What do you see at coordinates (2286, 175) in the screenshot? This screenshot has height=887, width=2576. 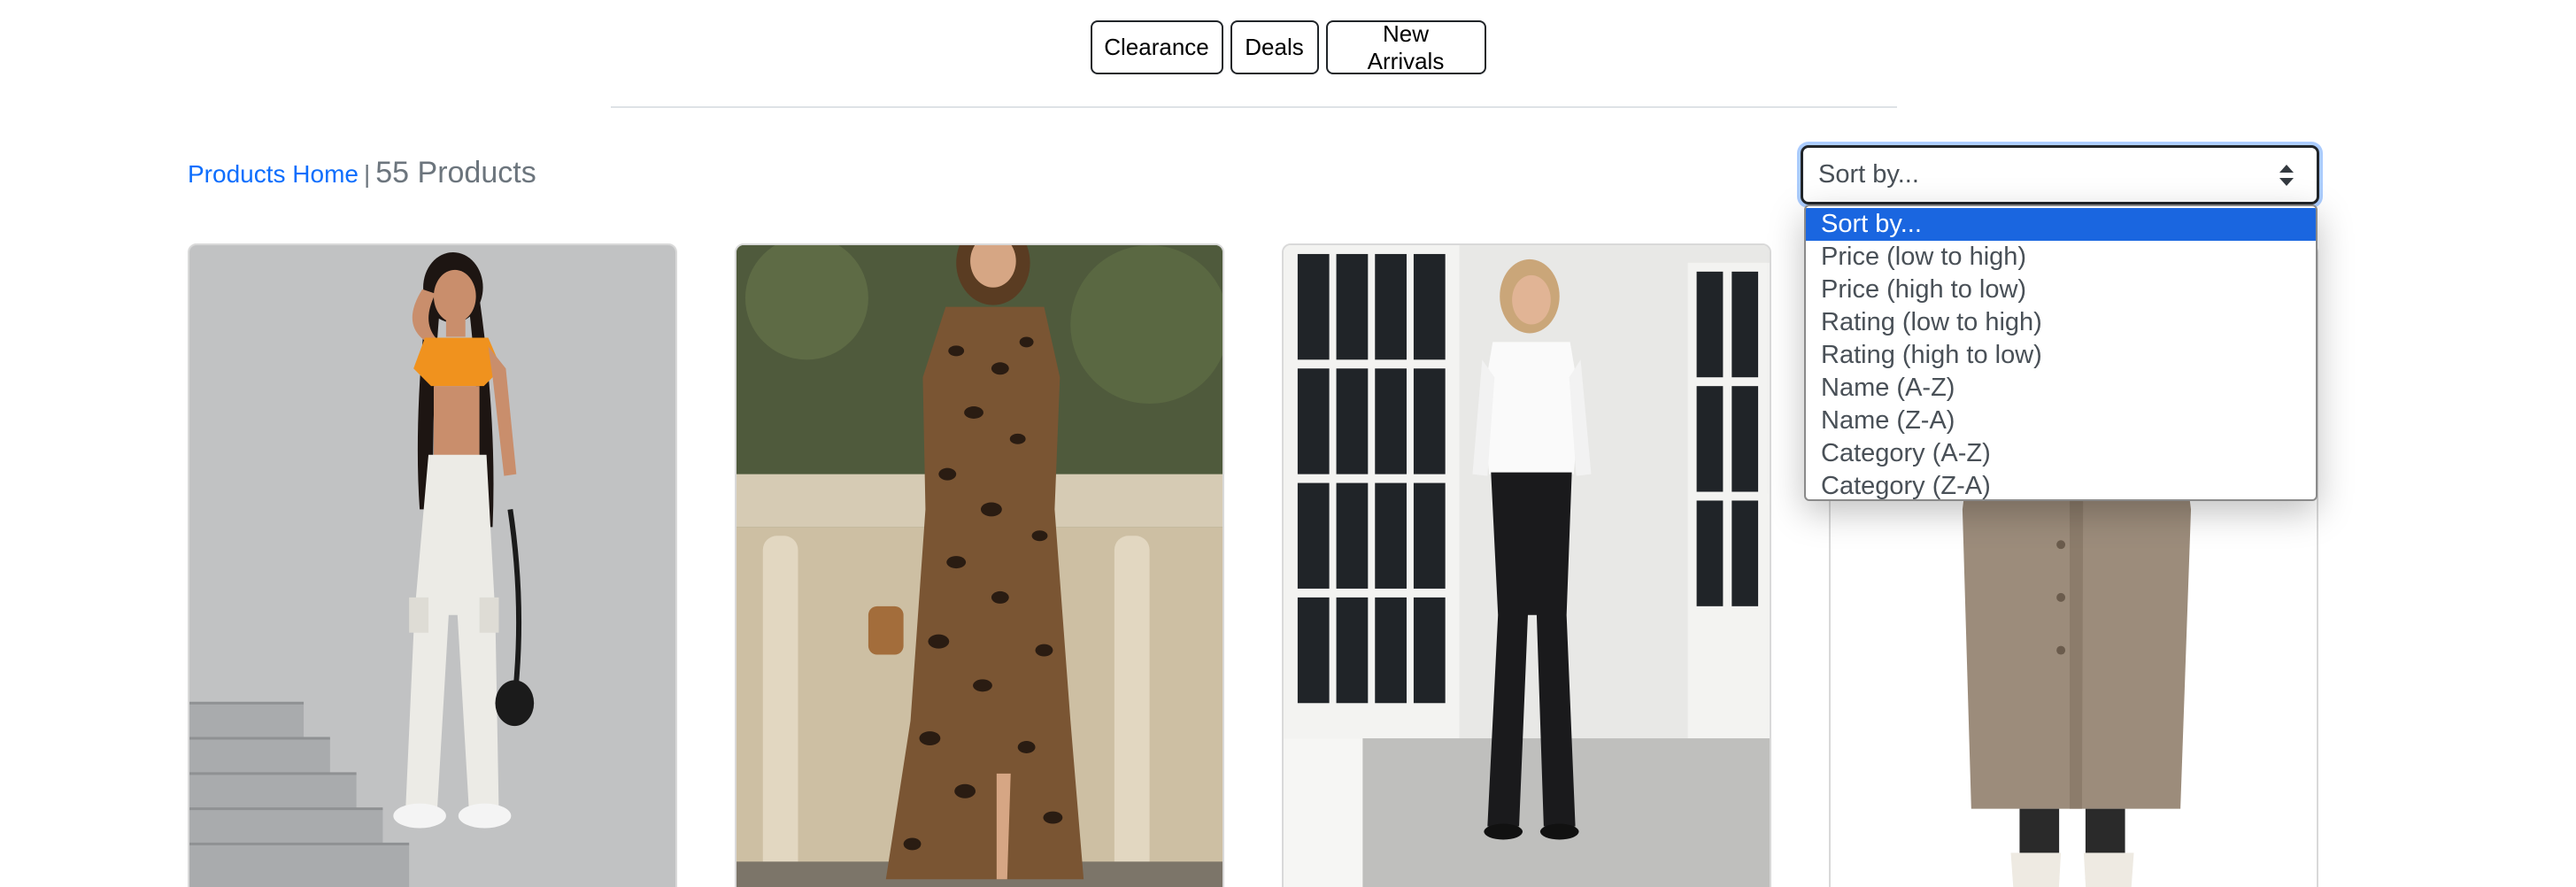 I see `sort-arrows-icon` at bounding box center [2286, 175].